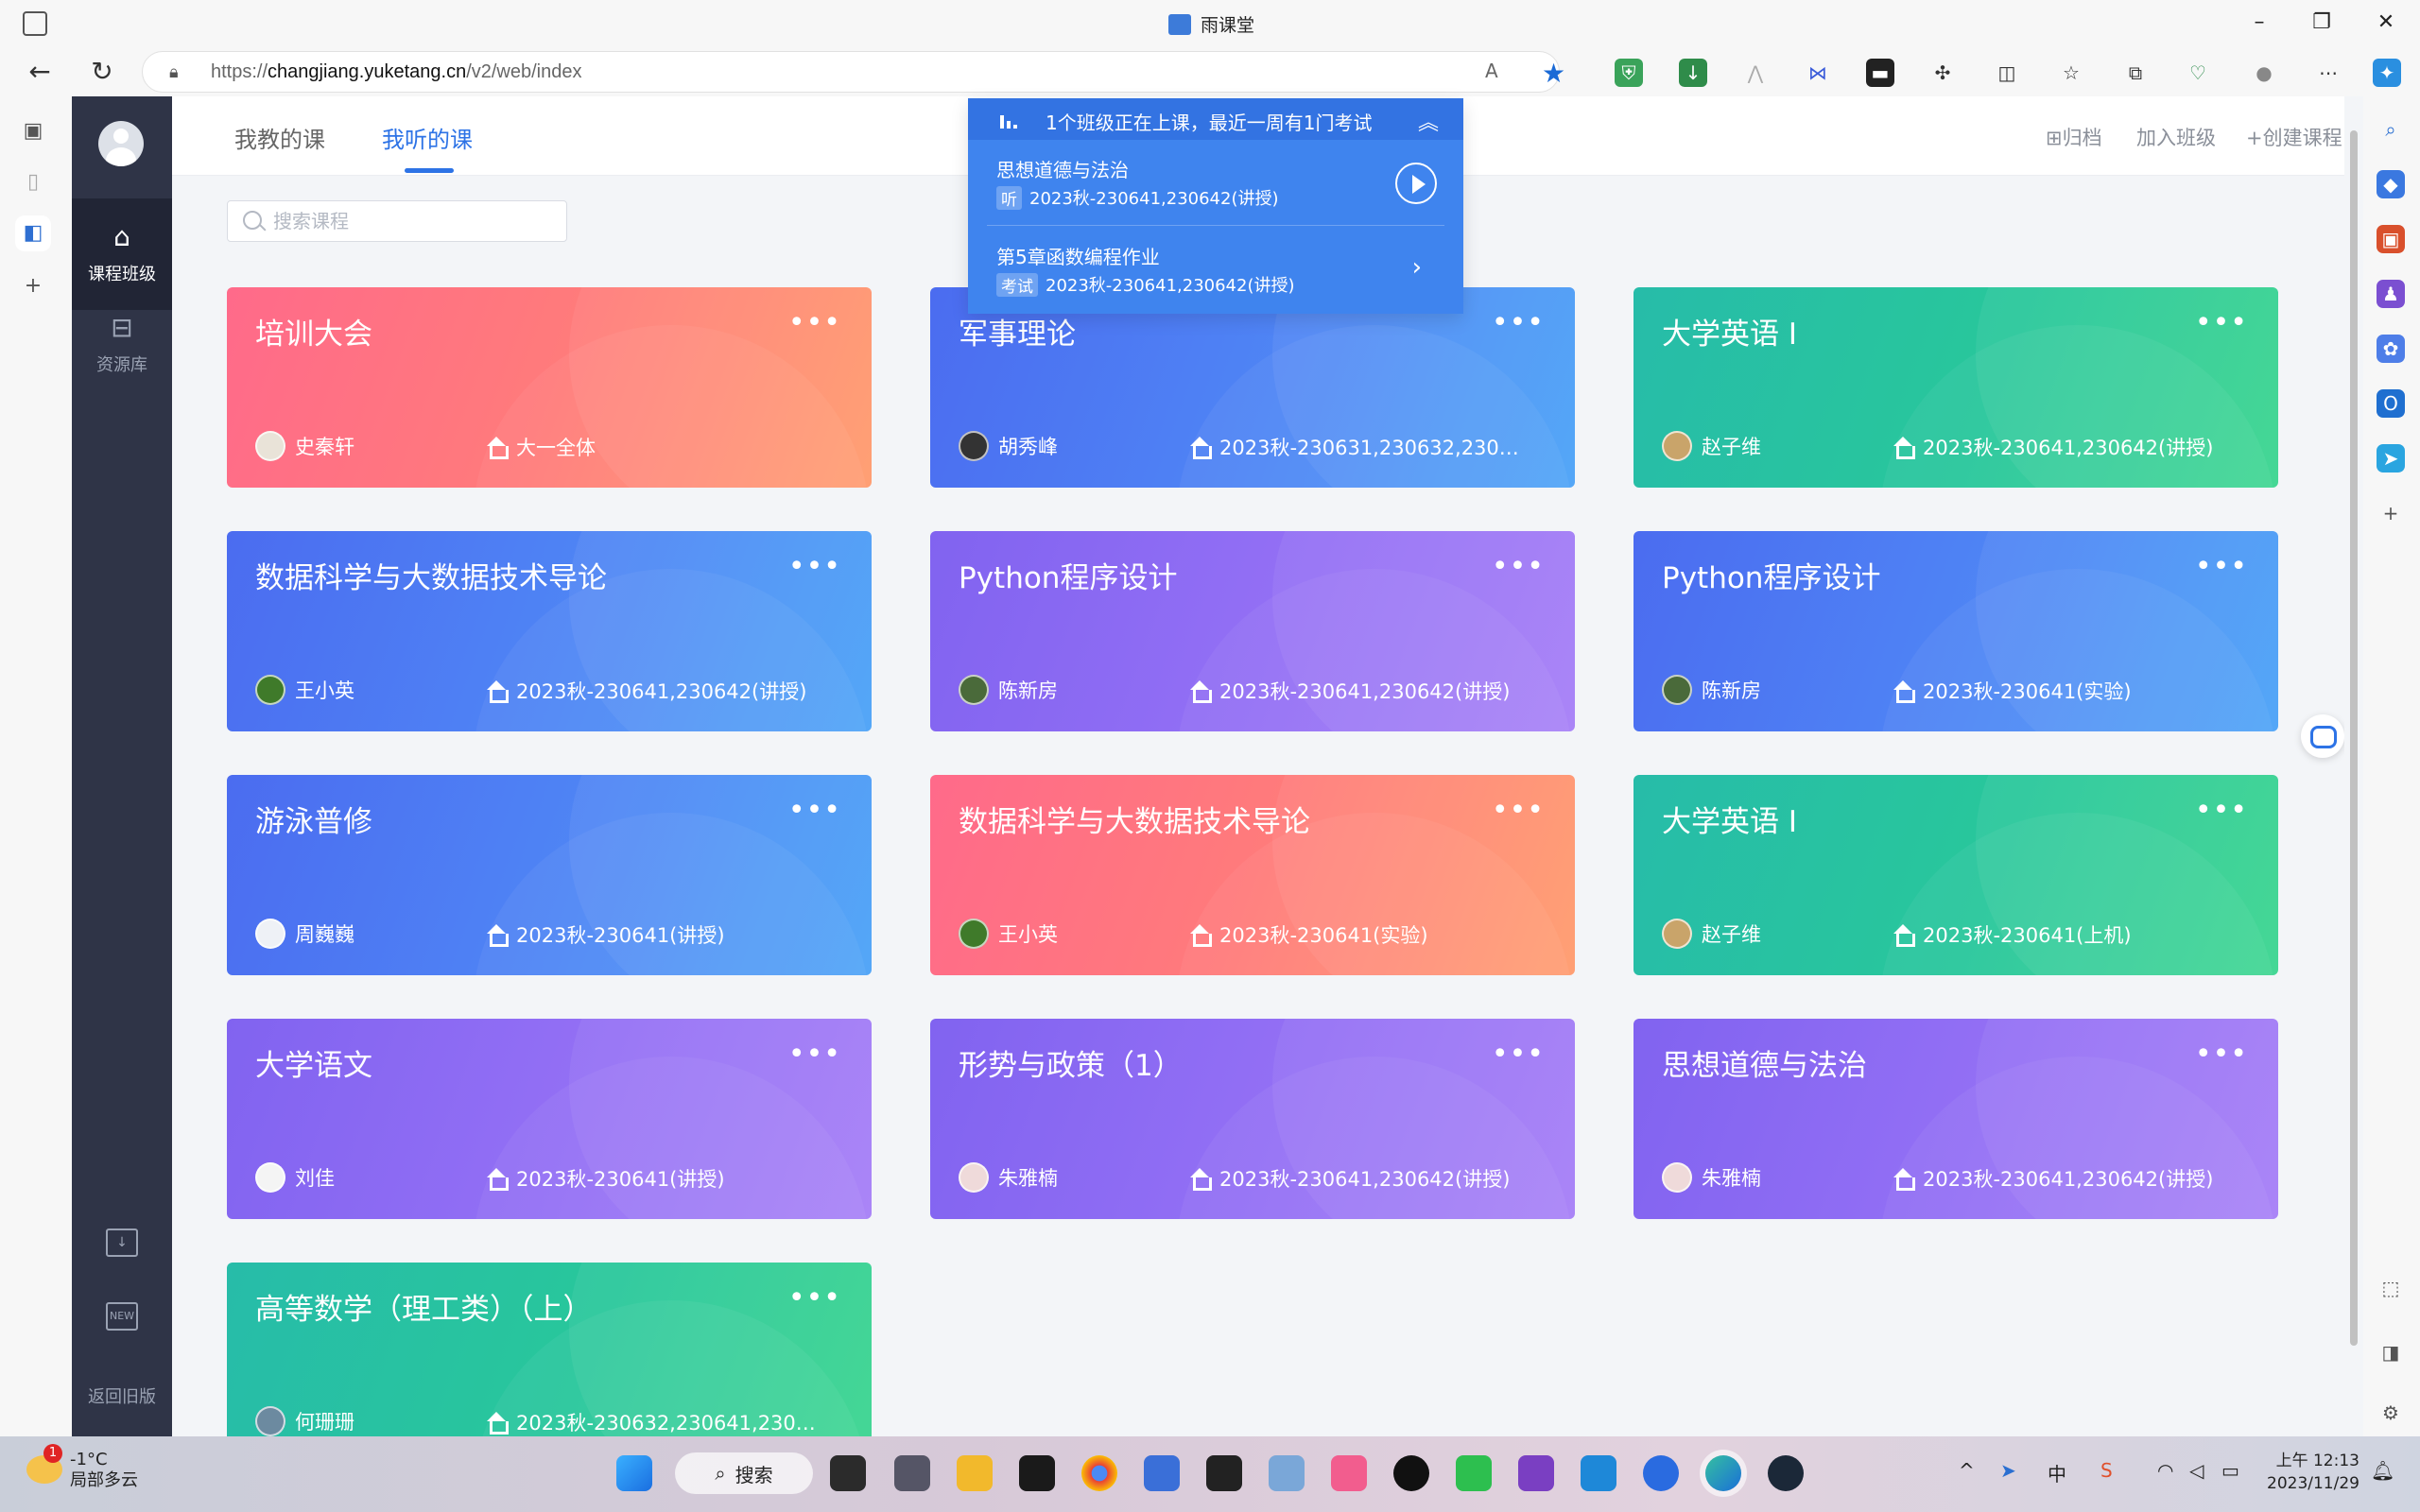 The width and height of the screenshot is (2420, 1512). I want to click on course-card: 思想道德与法治 ••• 朱雅楠 2023秋-230641,230642(讲授), so click(1956, 1119).